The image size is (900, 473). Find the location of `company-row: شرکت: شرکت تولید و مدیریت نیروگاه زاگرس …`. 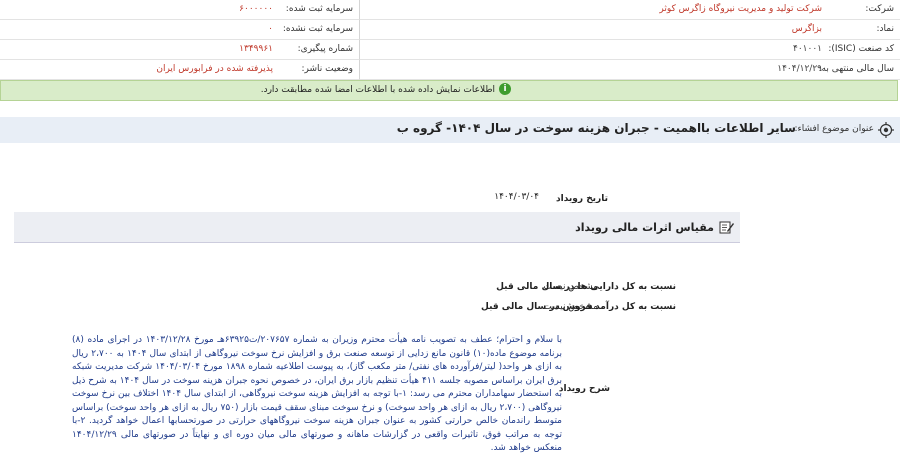

company-row: شرکت: شرکت تولید و مدیریت نیروگاه زاگرس … is located at coordinates (629, 10).